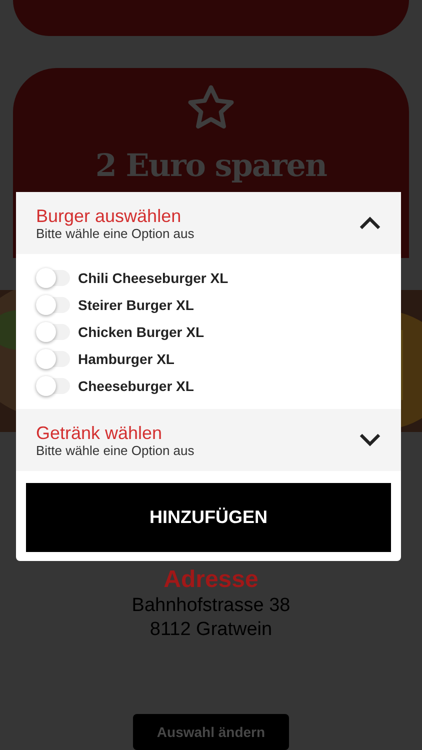 Image resolution: width=422 pixels, height=750 pixels. What do you see at coordinates (136, 386) in the screenshot?
I see `option-label: Cheeseburger XL` at bounding box center [136, 386].